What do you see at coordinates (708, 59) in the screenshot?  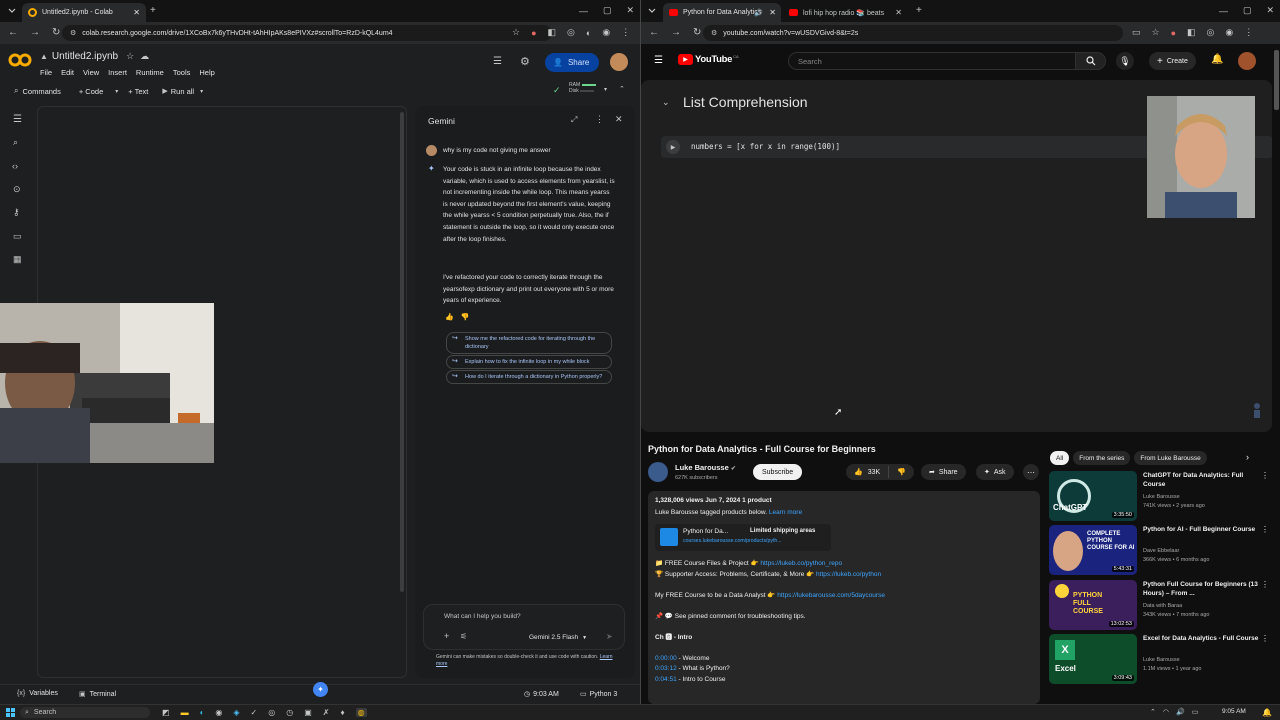 I see `youtube-logo: ▶ YouTube CA` at bounding box center [708, 59].